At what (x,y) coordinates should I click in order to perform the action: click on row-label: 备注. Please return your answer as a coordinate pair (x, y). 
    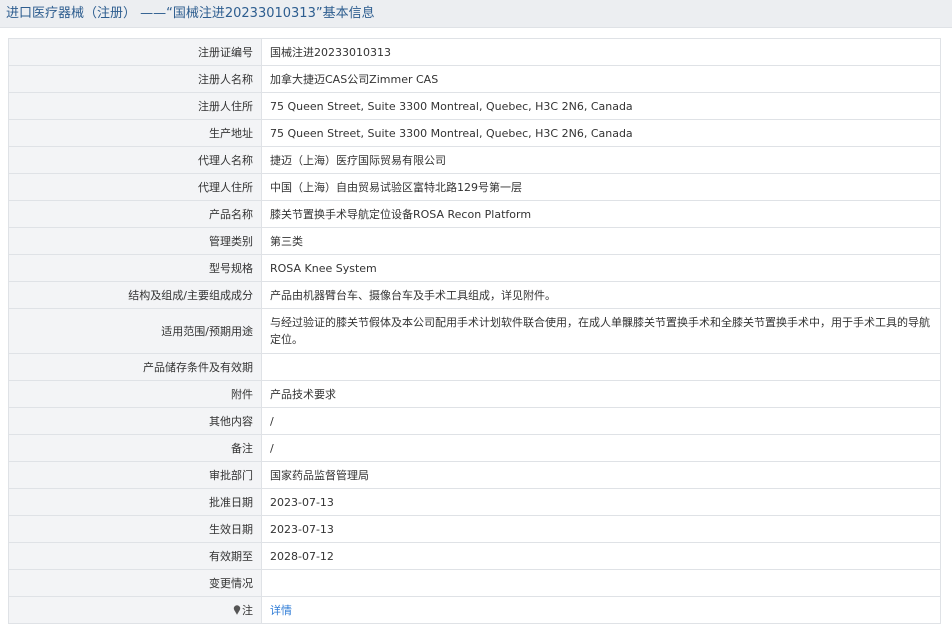
    Looking at the image, I should click on (135, 448).